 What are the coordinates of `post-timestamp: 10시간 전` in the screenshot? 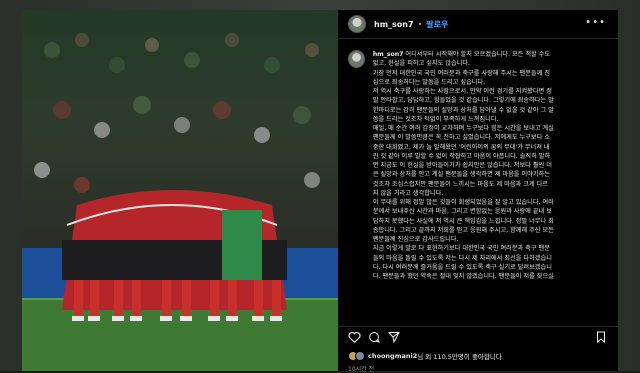 It's located at (361, 369).